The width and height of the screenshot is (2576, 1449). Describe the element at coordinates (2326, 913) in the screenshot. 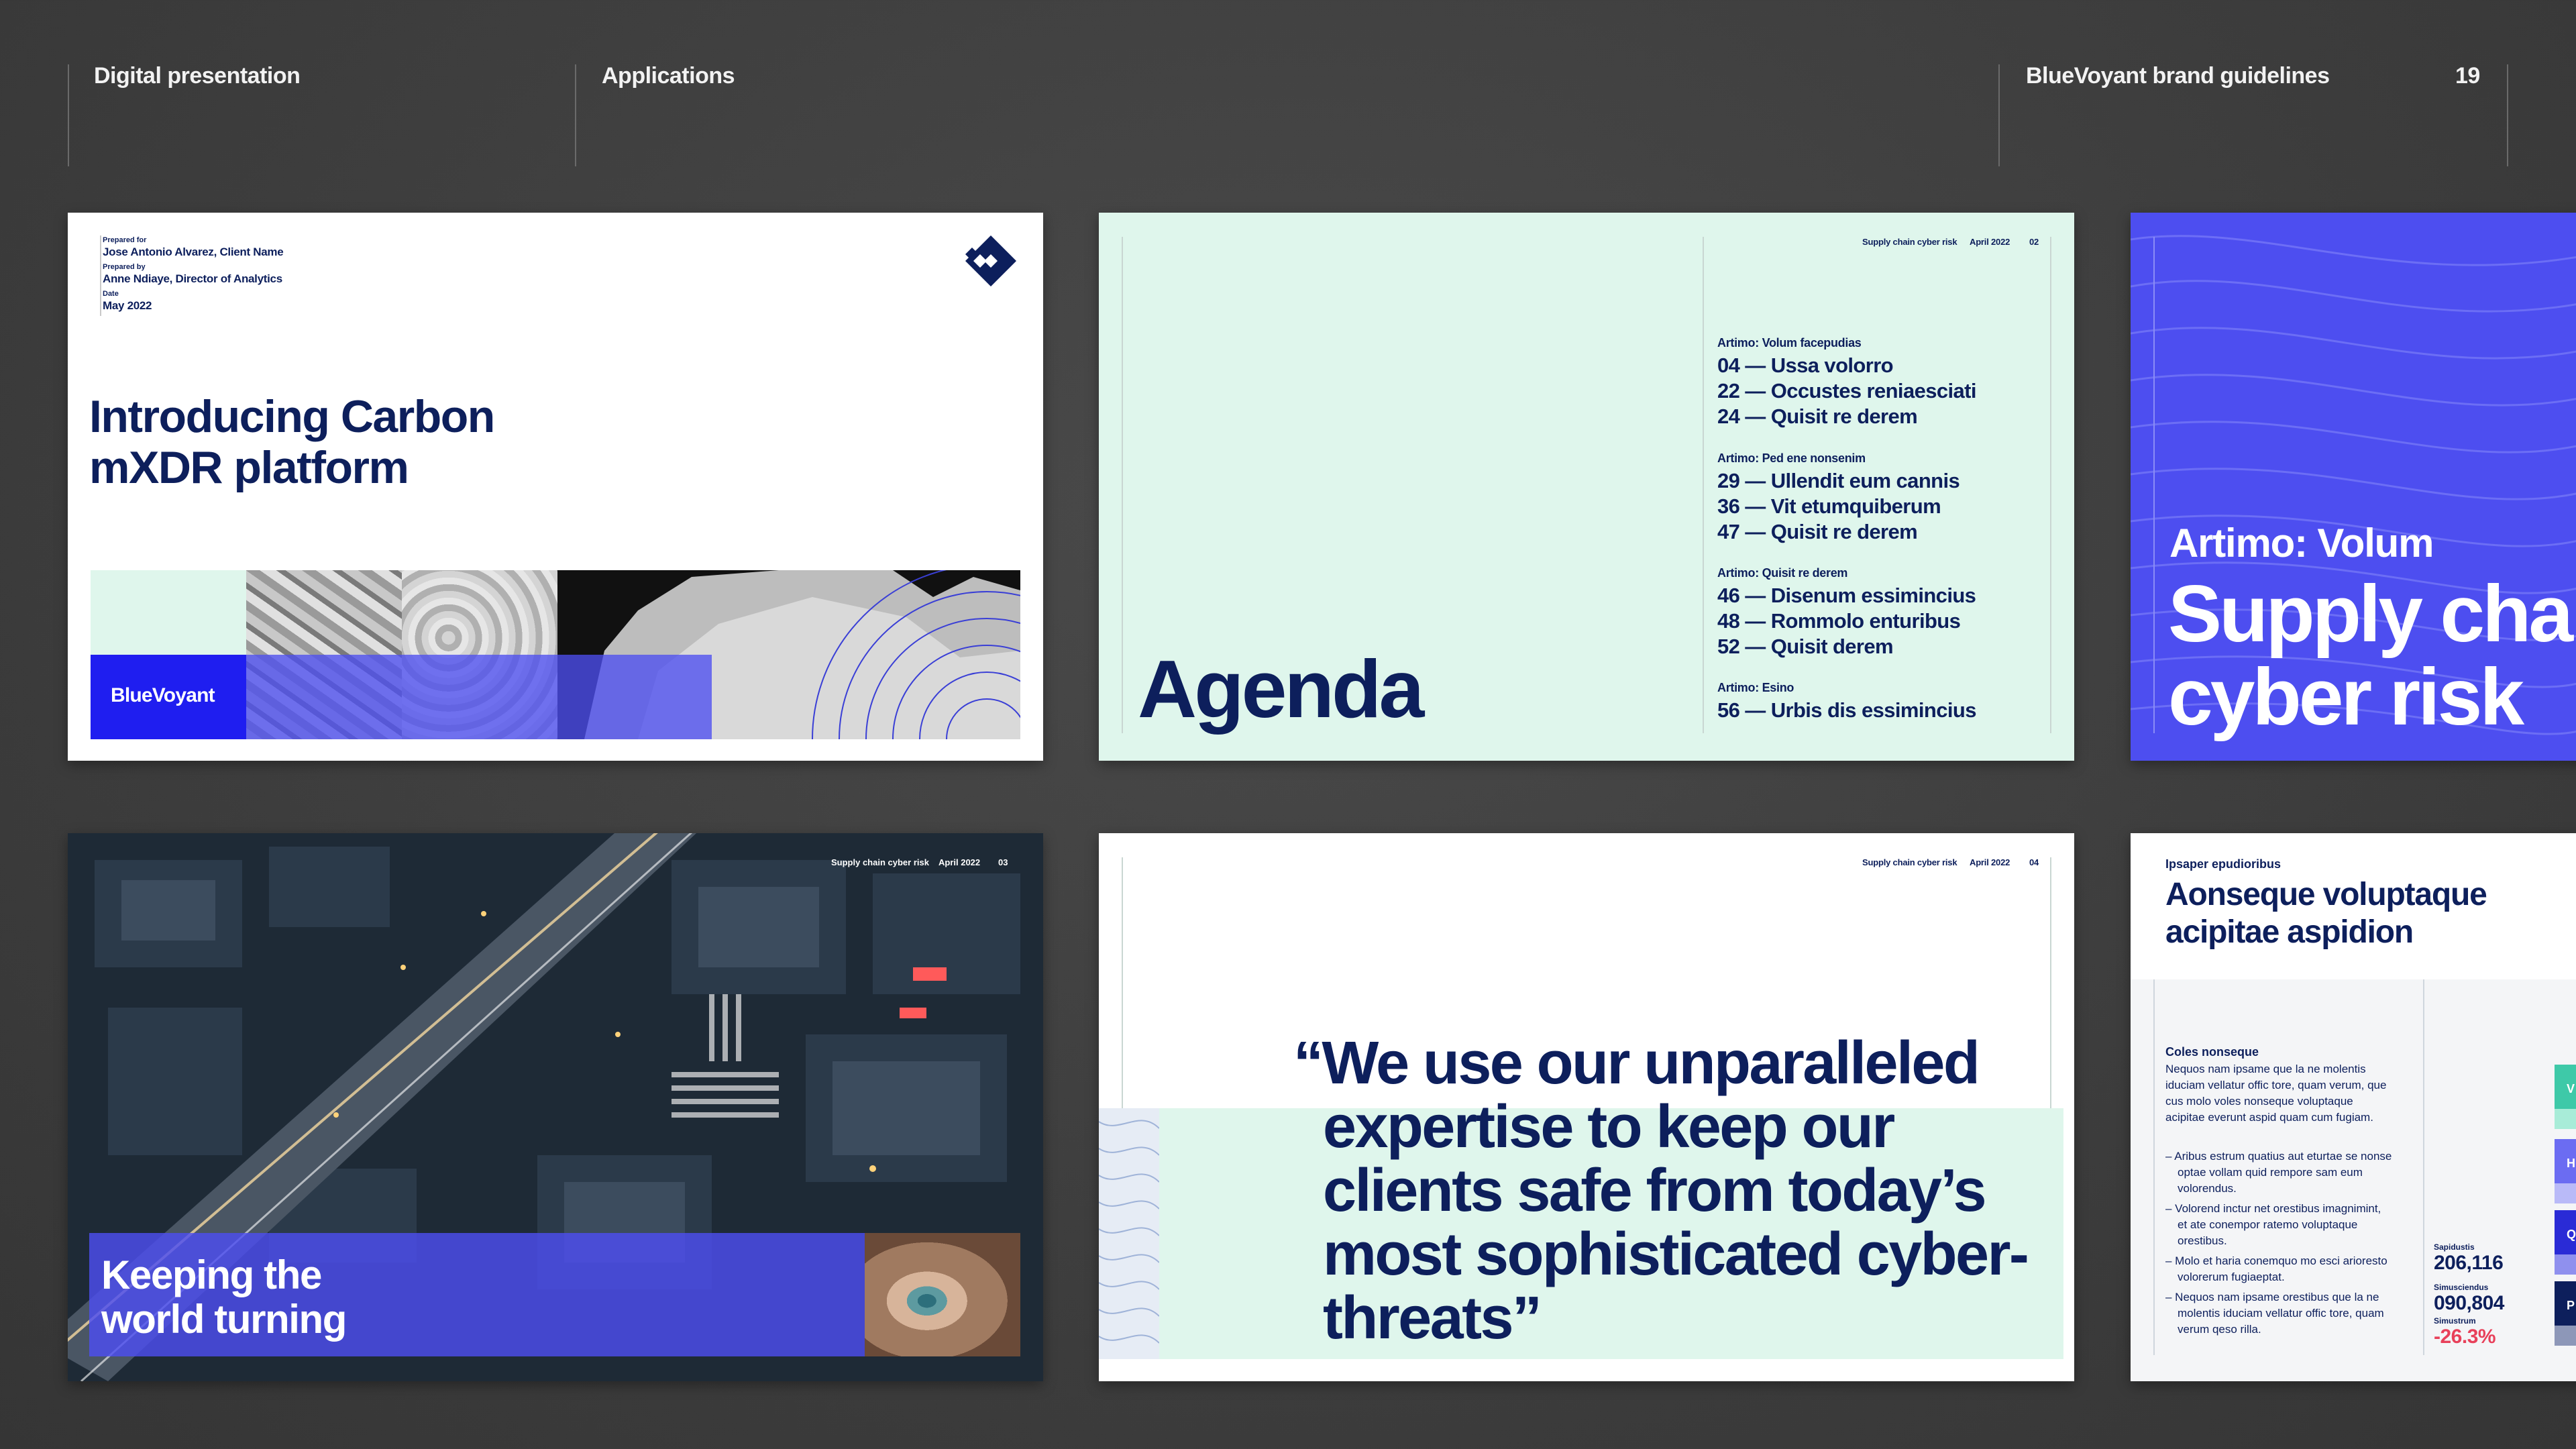

I see `content-title: Aonseque voluptaque acipitae aspidion` at that location.